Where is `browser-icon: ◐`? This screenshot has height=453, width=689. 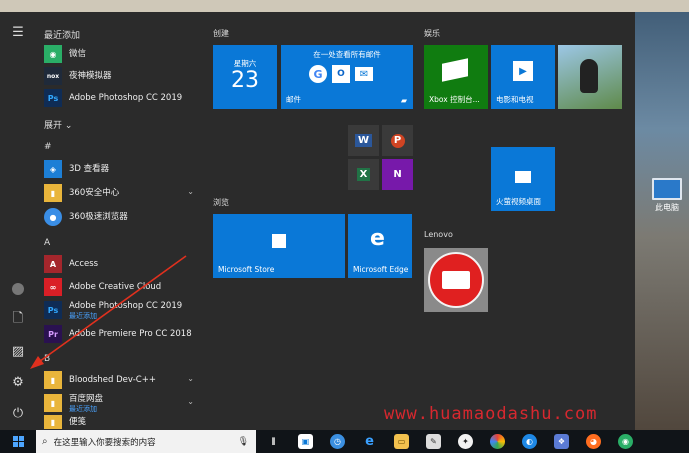
browser-icon: ◐ is located at coordinates (529, 441).